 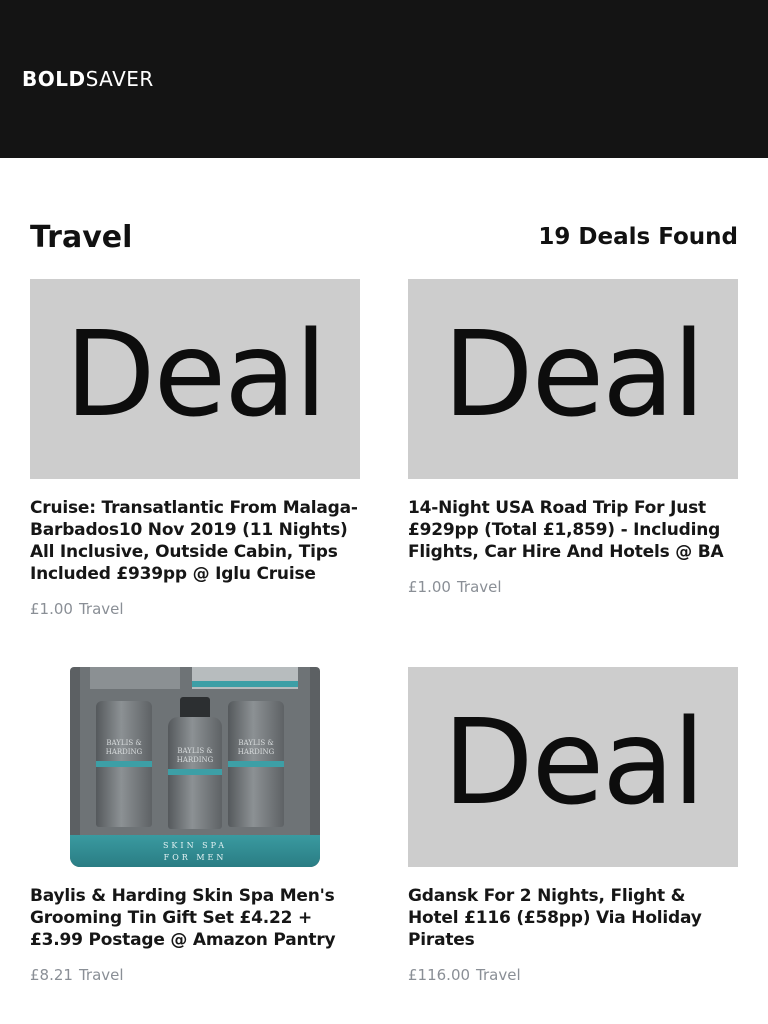 I want to click on gift-box-item, so click(x=135, y=678).